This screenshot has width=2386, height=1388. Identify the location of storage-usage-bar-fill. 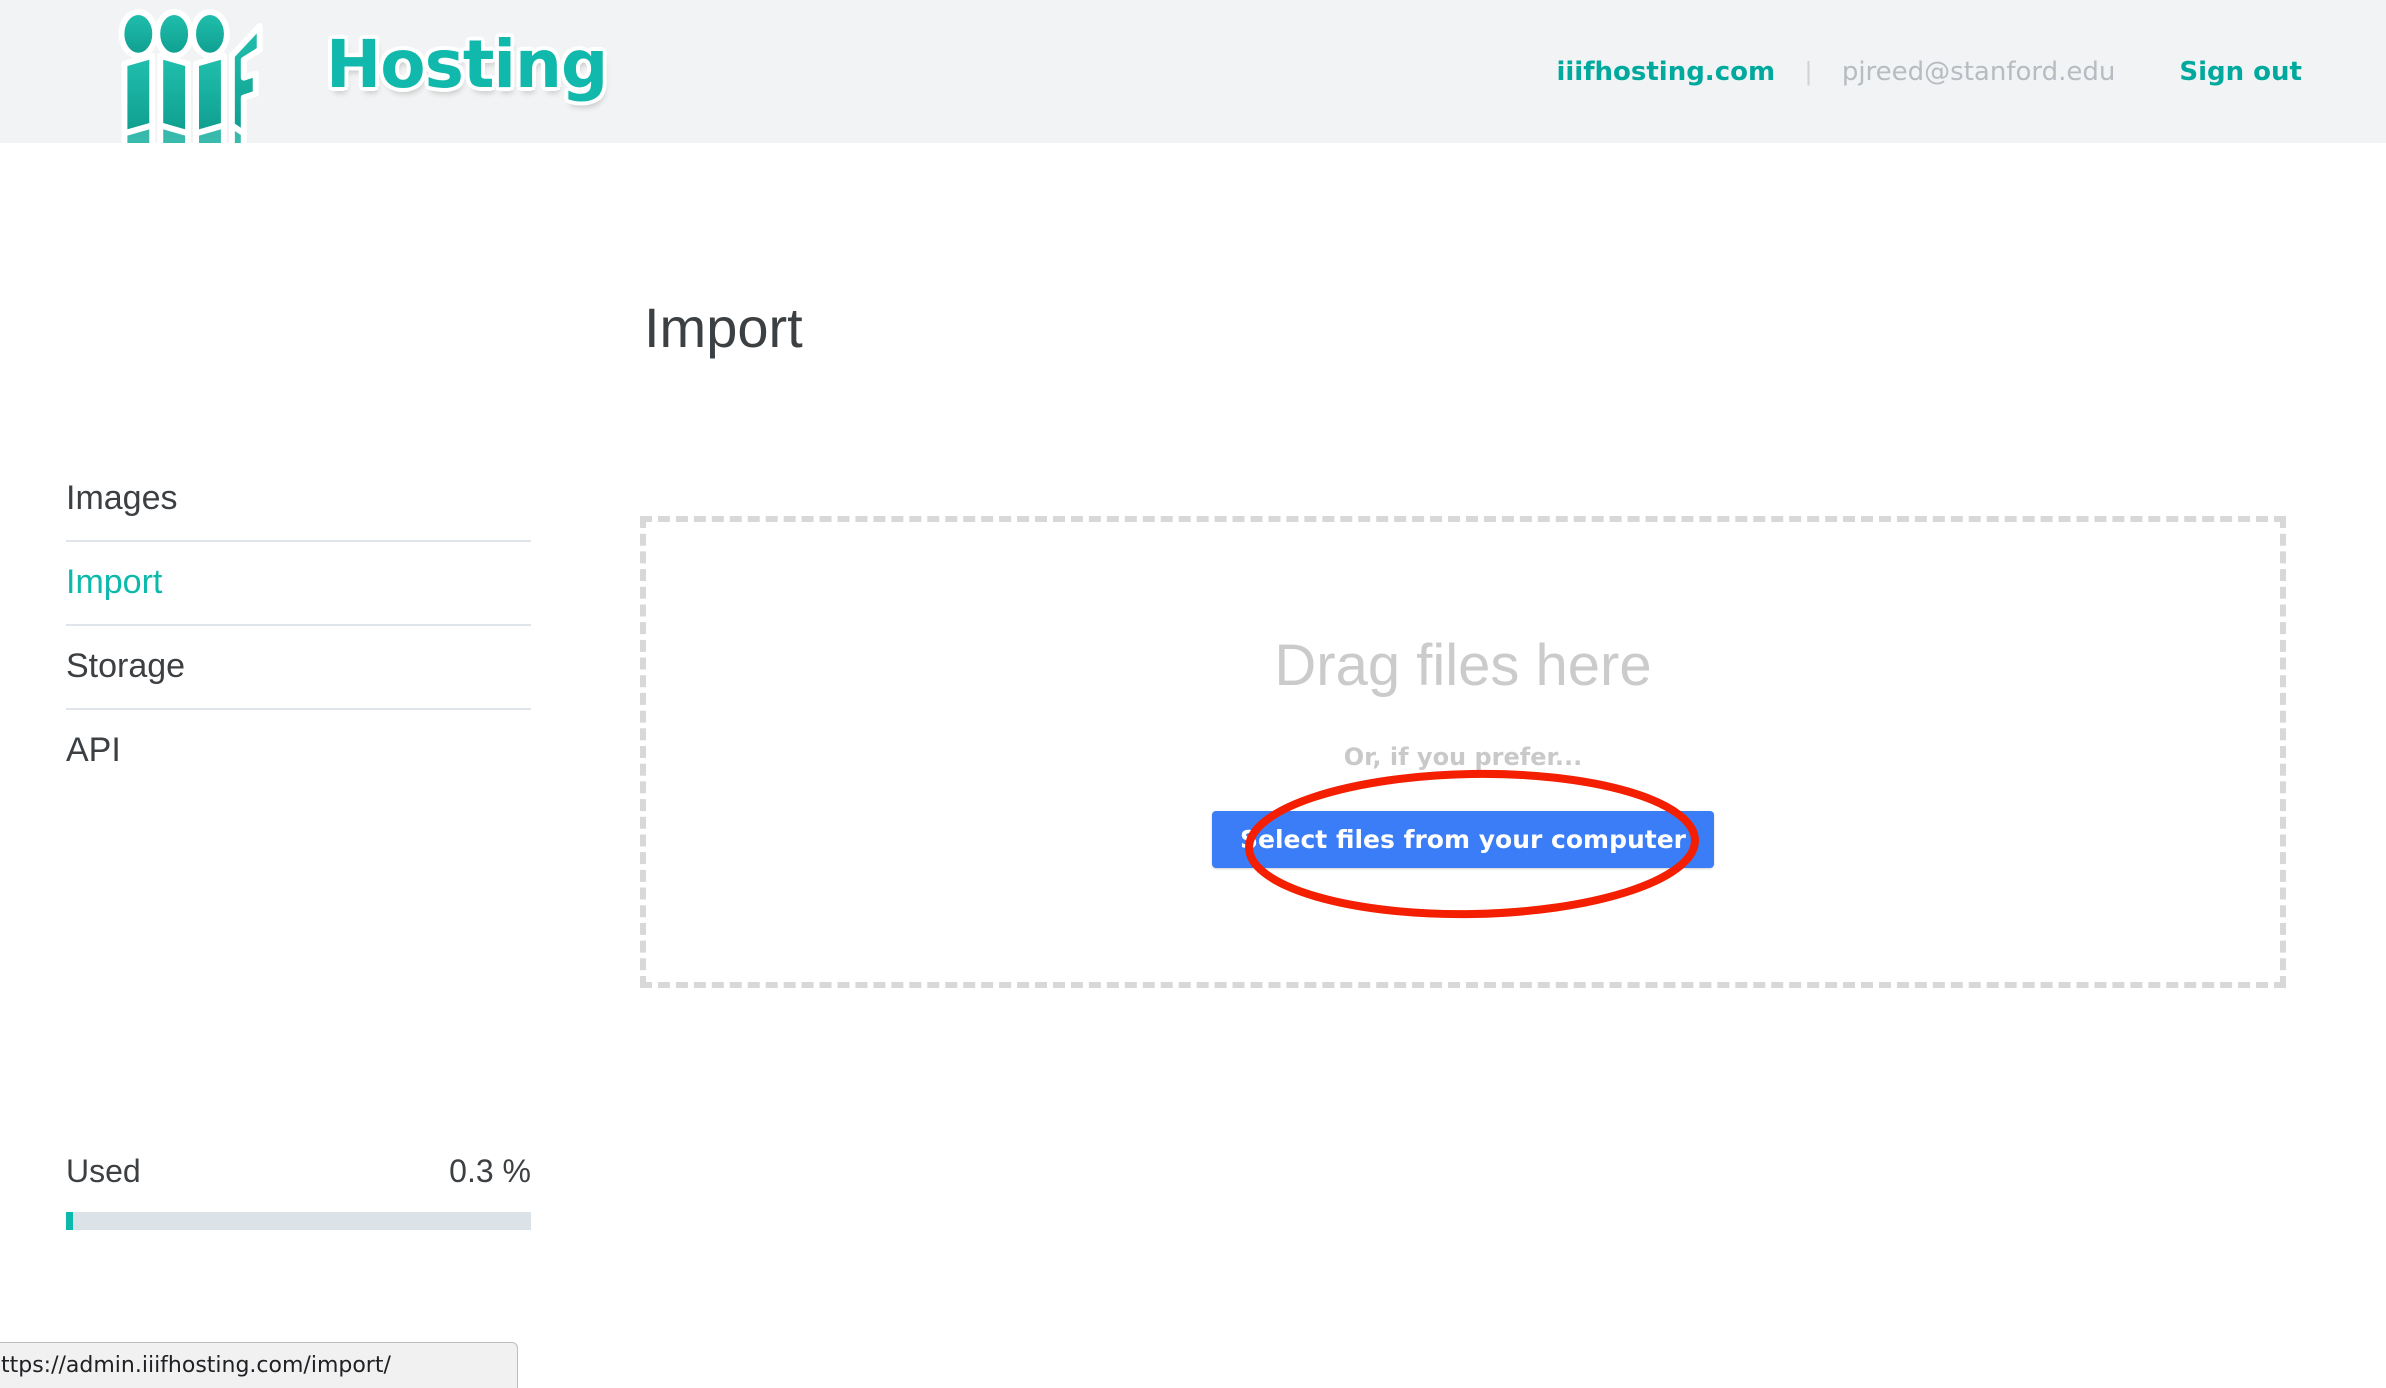
(69, 1221).